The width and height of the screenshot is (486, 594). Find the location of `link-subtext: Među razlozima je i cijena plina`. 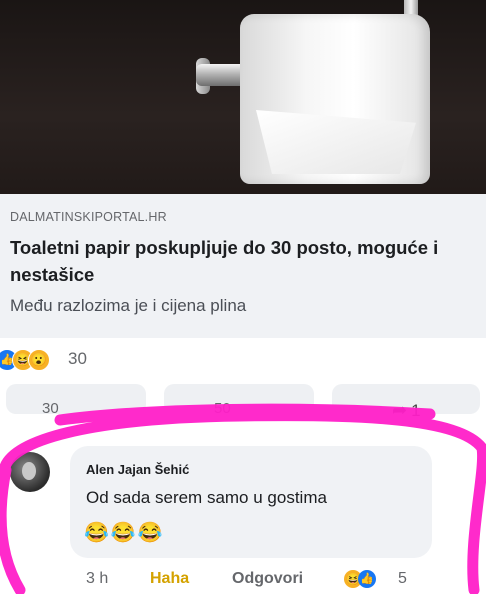

link-subtext: Među razlozima je i cijena plina is located at coordinates (128, 305).